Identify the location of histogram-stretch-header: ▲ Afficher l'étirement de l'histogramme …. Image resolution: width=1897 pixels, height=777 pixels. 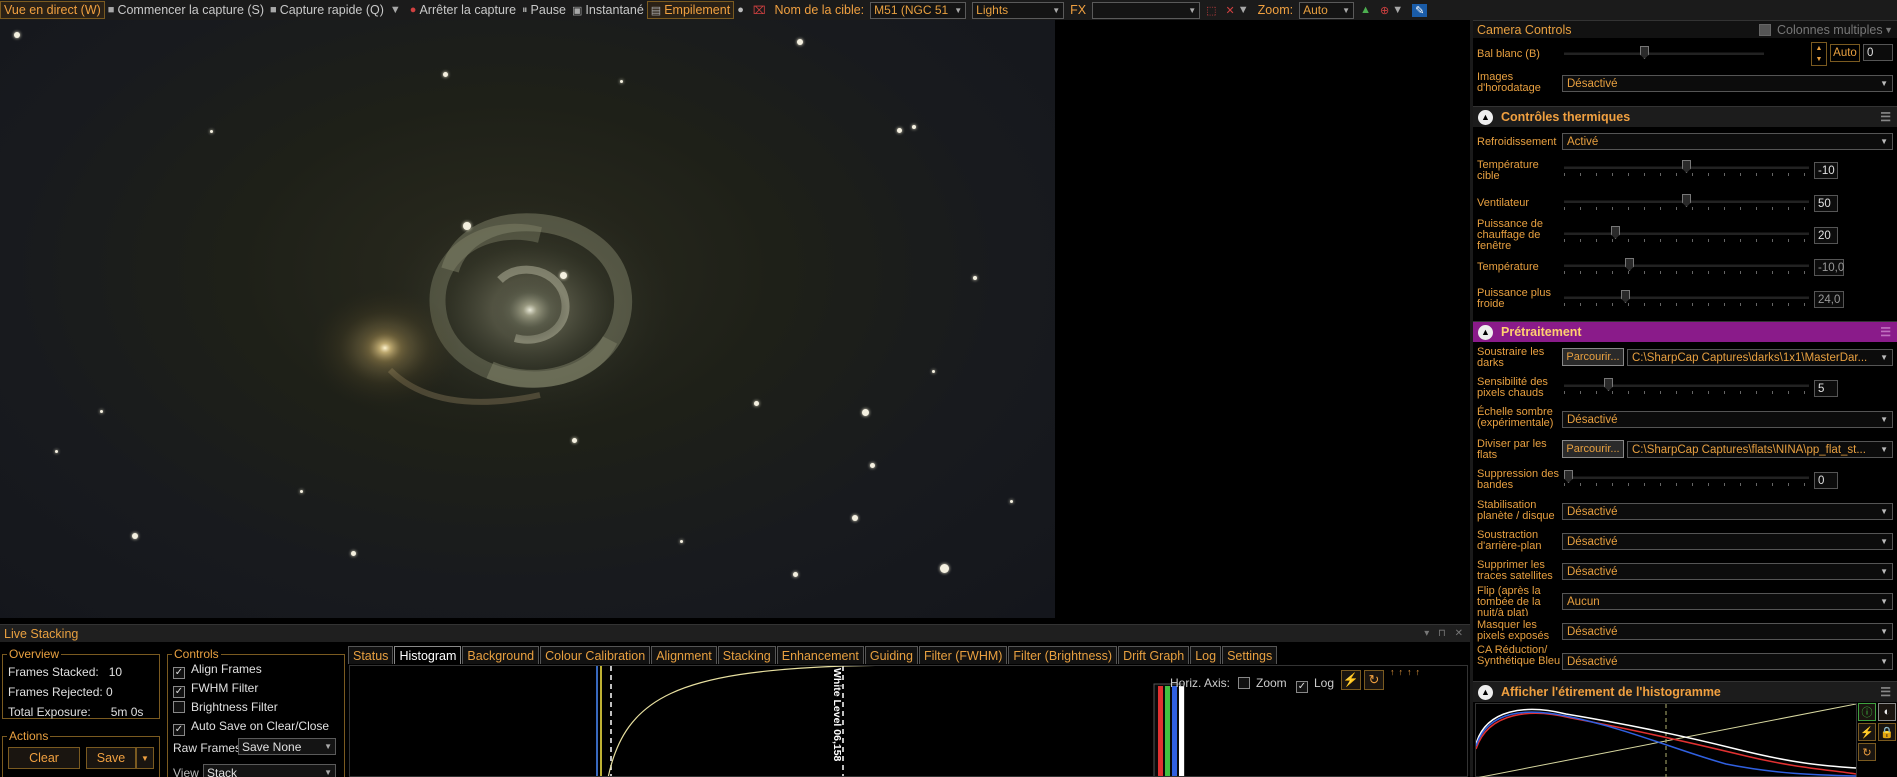
(1685, 691).